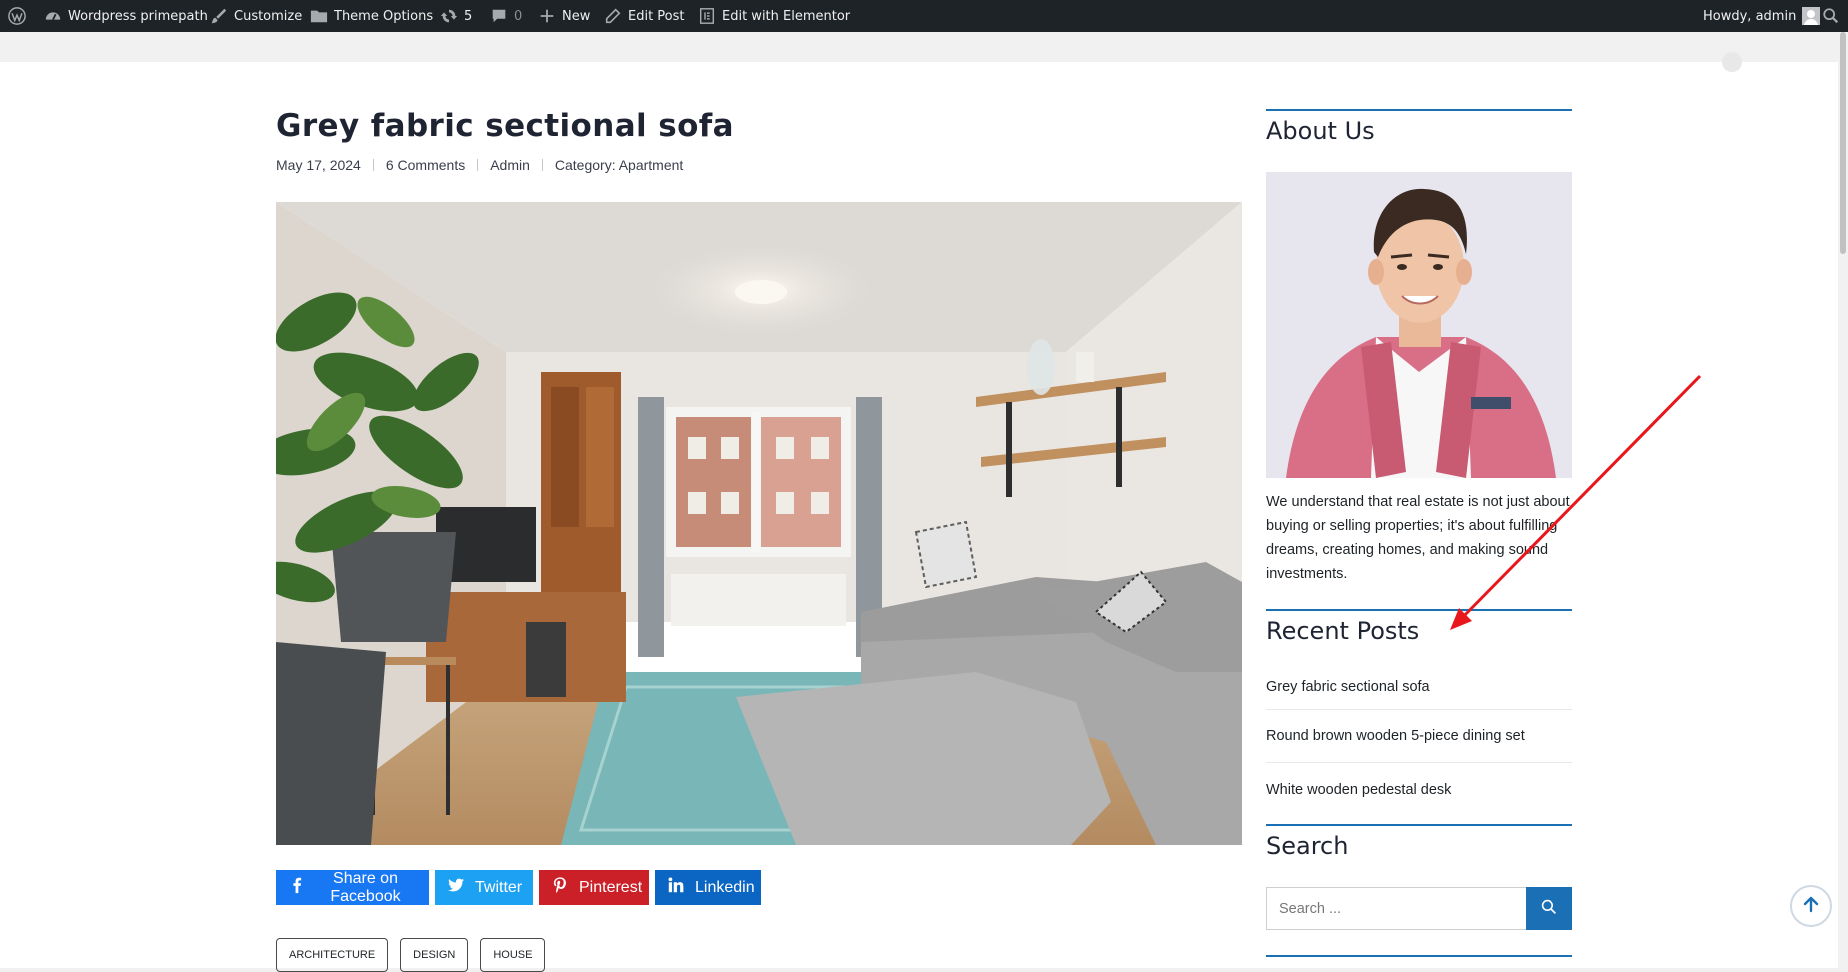 This screenshot has width=1848, height=972. What do you see at coordinates (332, 955) in the screenshot?
I see `tag-link: ARCHITECTURE` at bounding box center [332, 955].